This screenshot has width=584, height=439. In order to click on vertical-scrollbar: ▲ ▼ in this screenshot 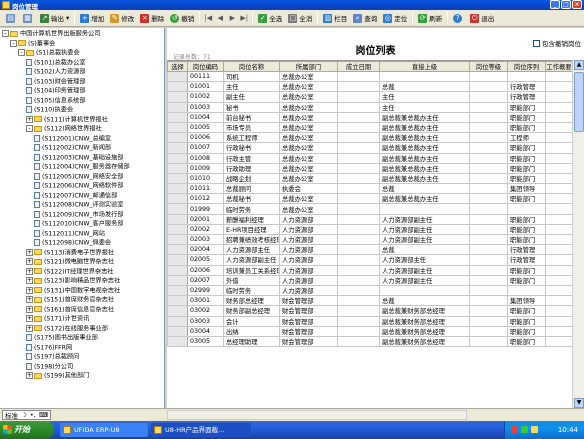, I will do `click(578, 234)`.